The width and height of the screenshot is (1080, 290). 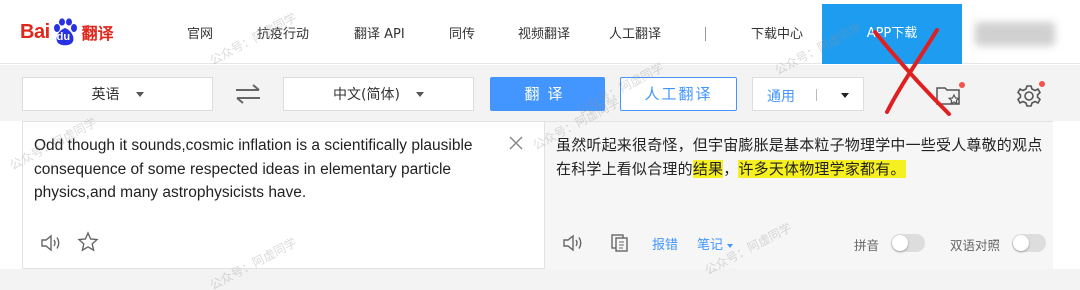 I want to click on baidu-fanyi-logo: Bai du 翻译, so click(x=67, y=32).